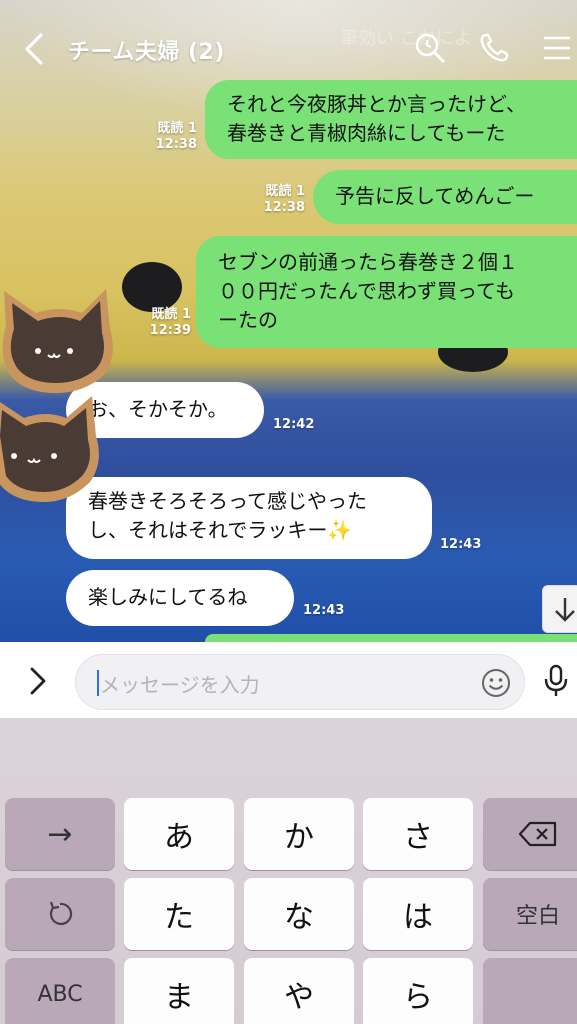  What do you see at coordinates (179, 914) in the screenshot?
I see `key-ta: た` at bounding box center [179, 914].